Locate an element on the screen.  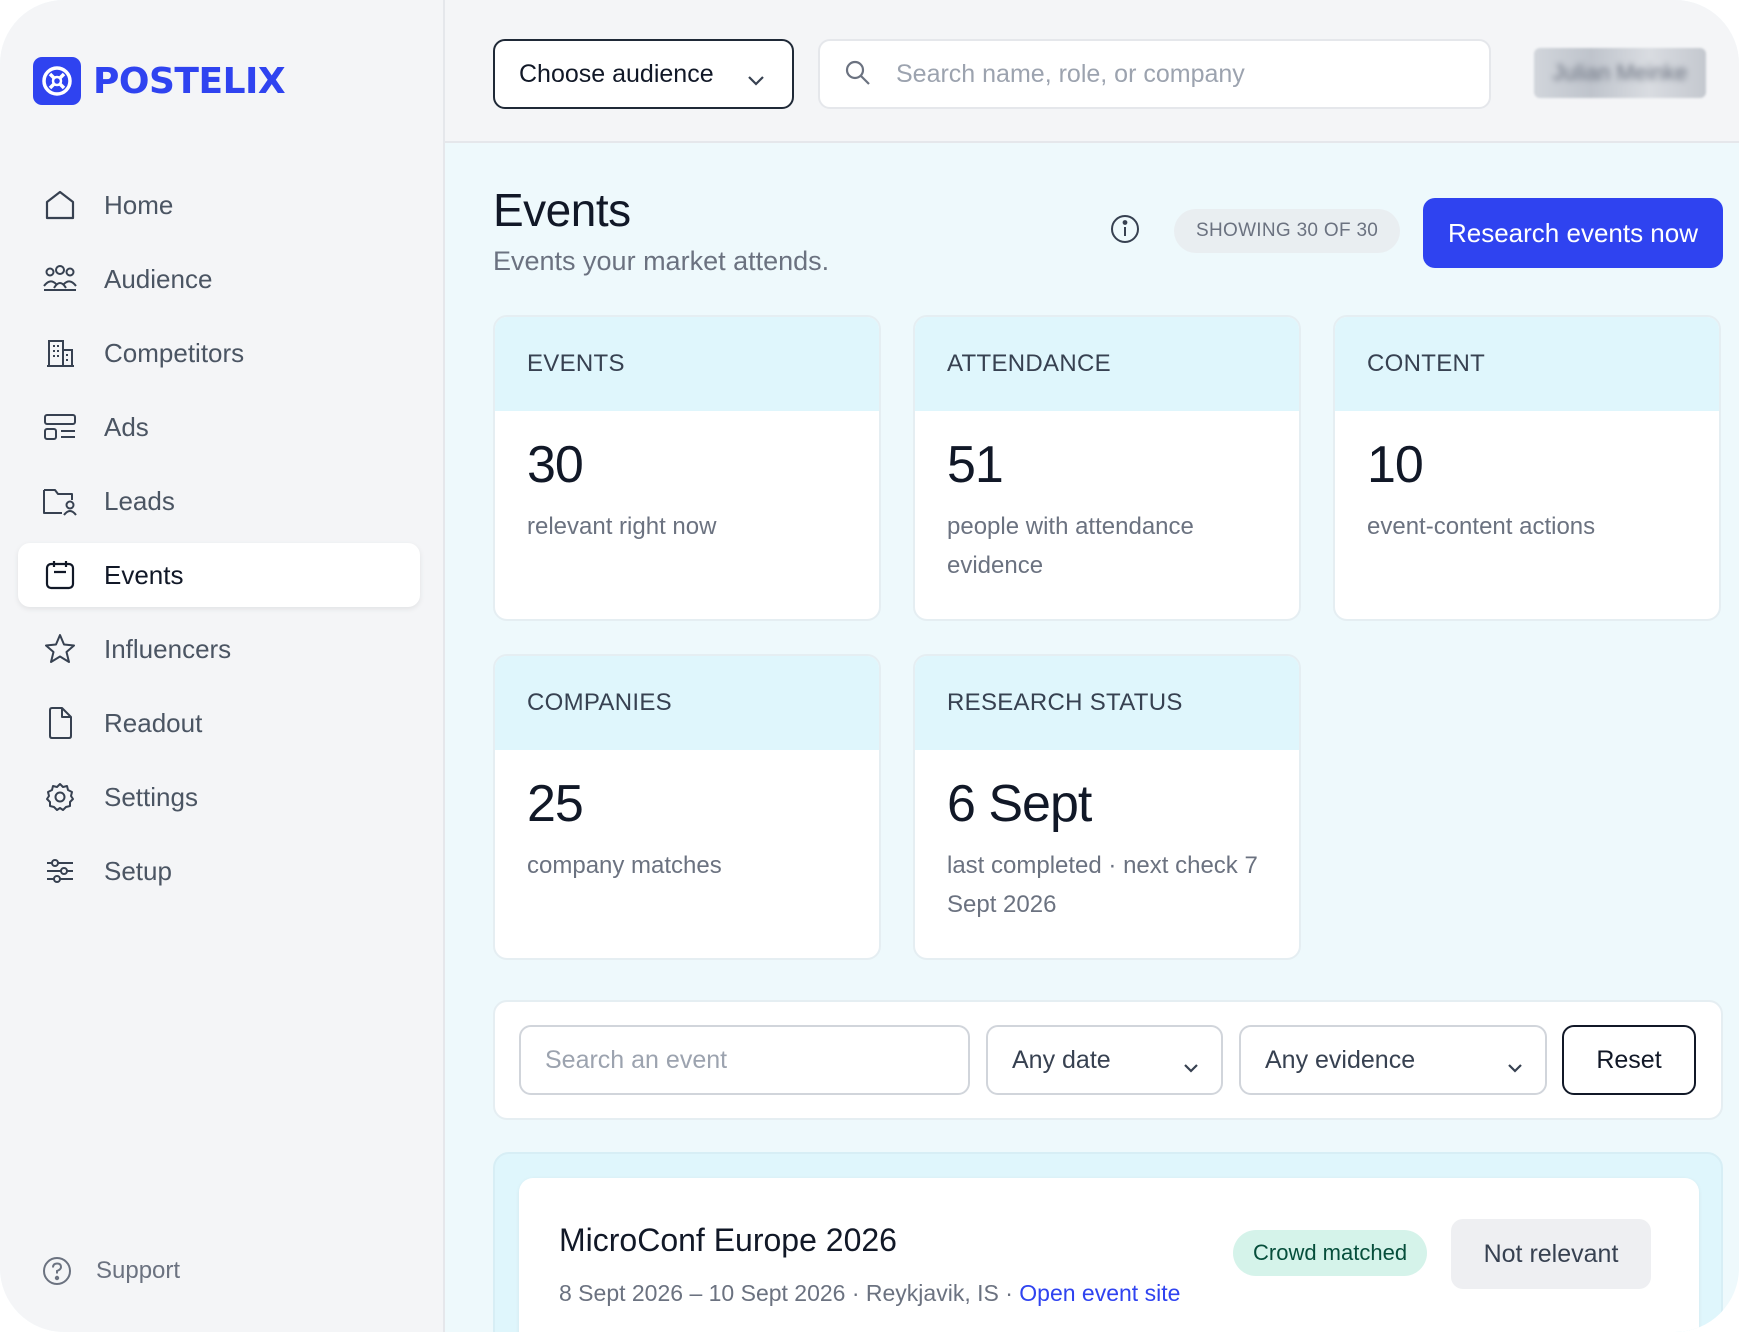
stat-card-desc: company matches is located at coordinates (624, 865).